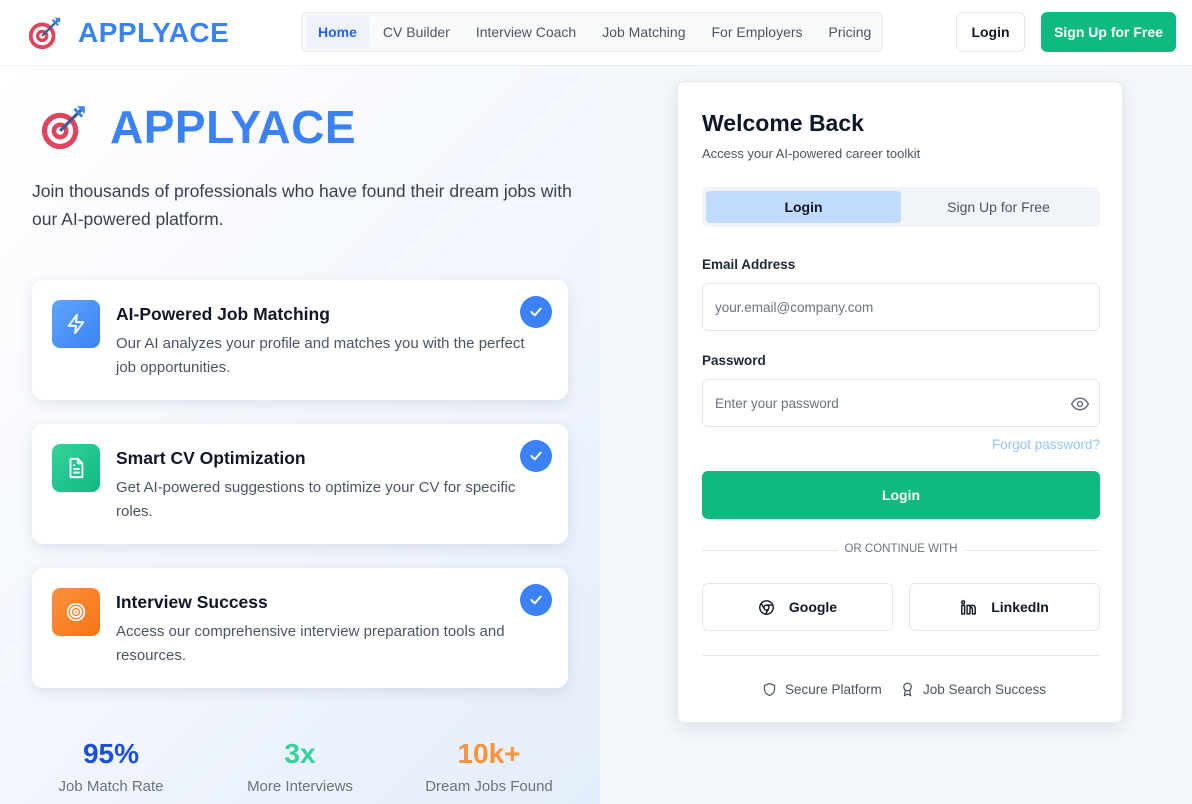  What do you see at coordinates (111, 753) in the screenshot?
I see `stat-value: 95%` at bounding box center [111, 753].